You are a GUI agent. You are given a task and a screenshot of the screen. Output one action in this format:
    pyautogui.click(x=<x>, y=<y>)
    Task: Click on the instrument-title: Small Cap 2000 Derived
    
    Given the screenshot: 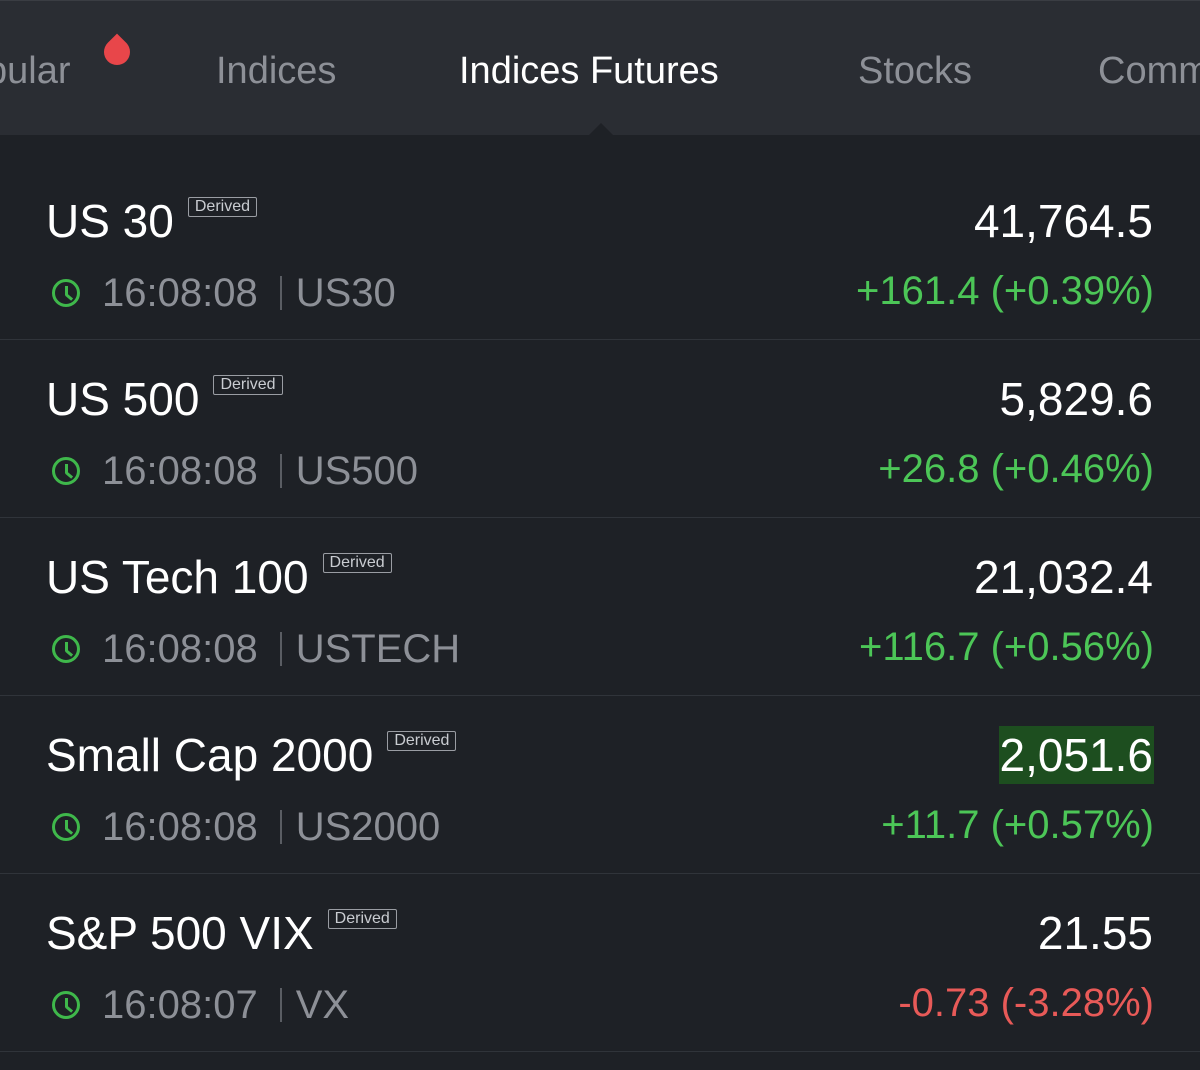 What is the action you would take?
    pyautogui.click(x=251, y=755)
    